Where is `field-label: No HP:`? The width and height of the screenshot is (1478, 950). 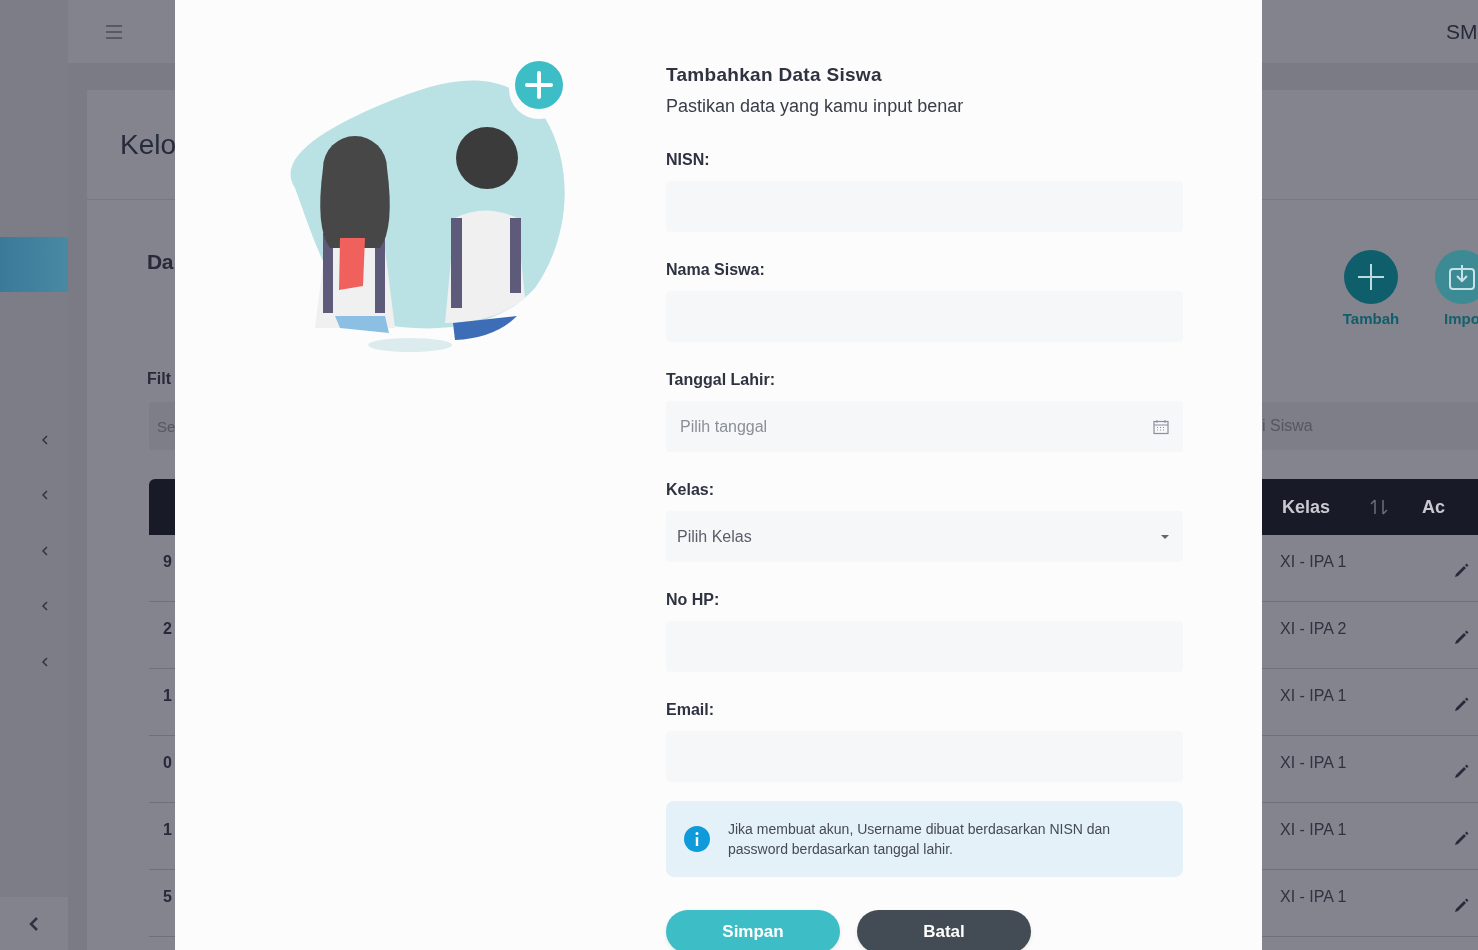
field-label: No HP: is located at coordinates (693, 600).